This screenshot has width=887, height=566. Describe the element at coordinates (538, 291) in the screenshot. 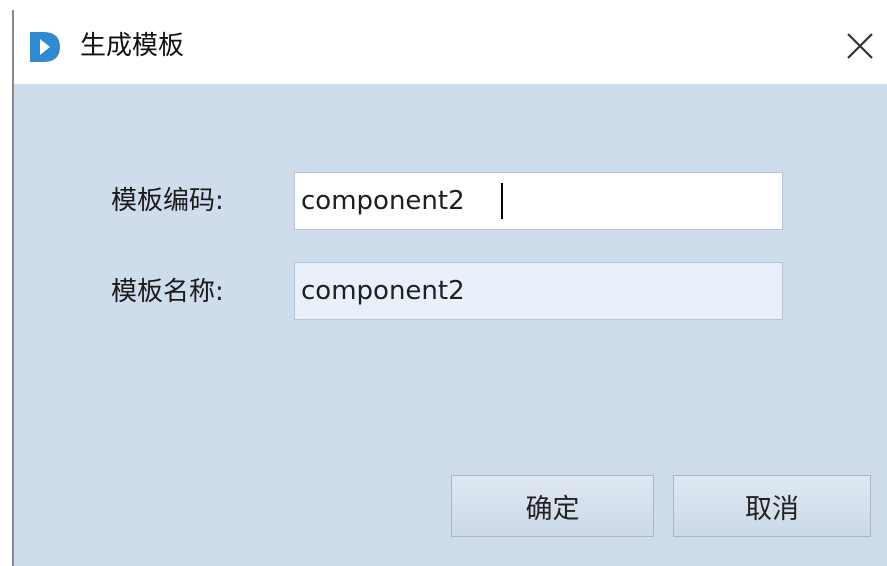

I see `template-name-input` at that location.